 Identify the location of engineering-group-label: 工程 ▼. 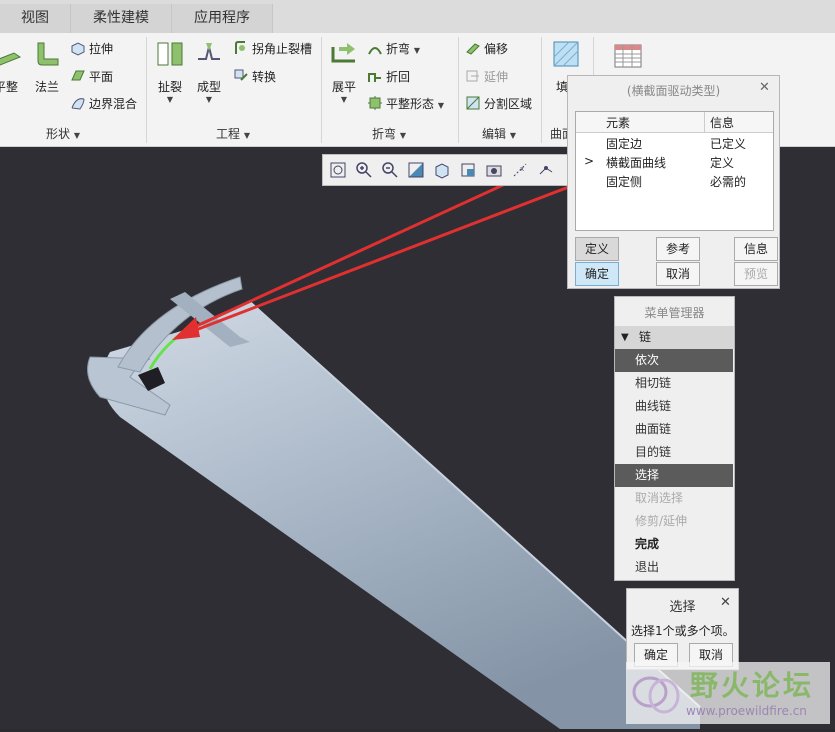
(233, 133).